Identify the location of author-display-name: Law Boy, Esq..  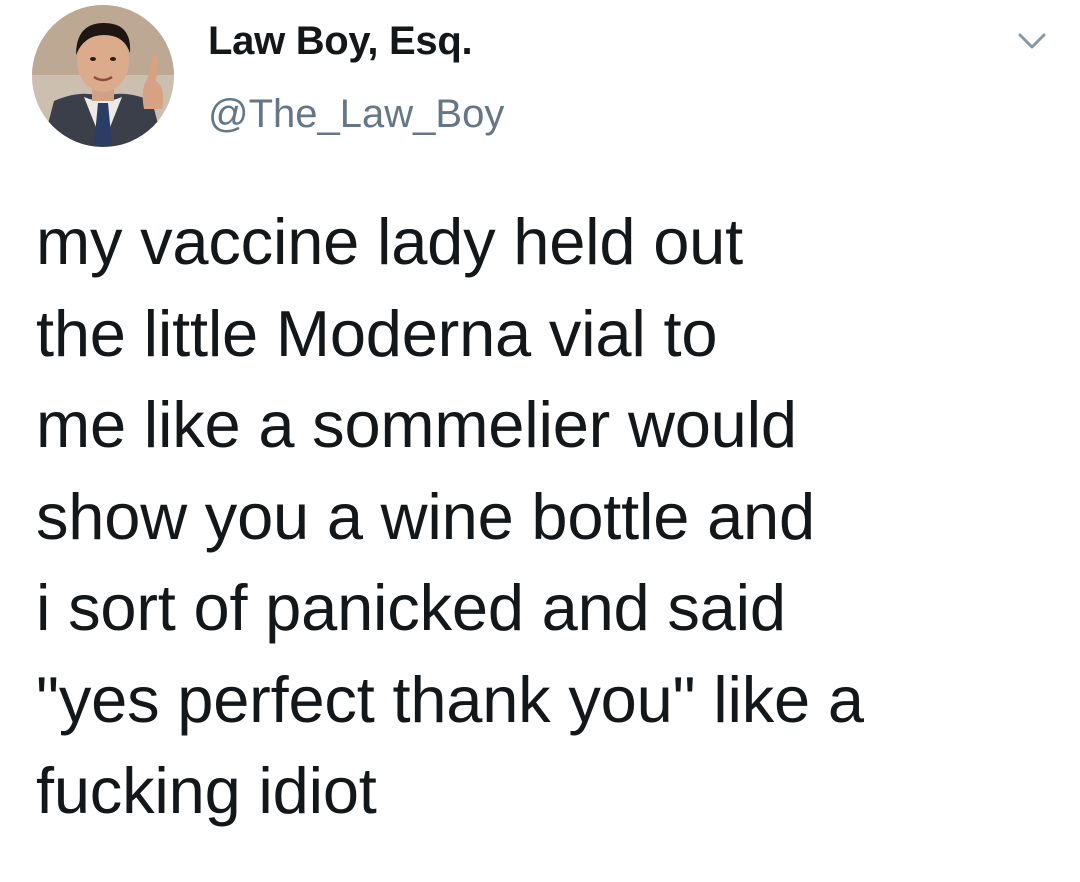
(340, 41).